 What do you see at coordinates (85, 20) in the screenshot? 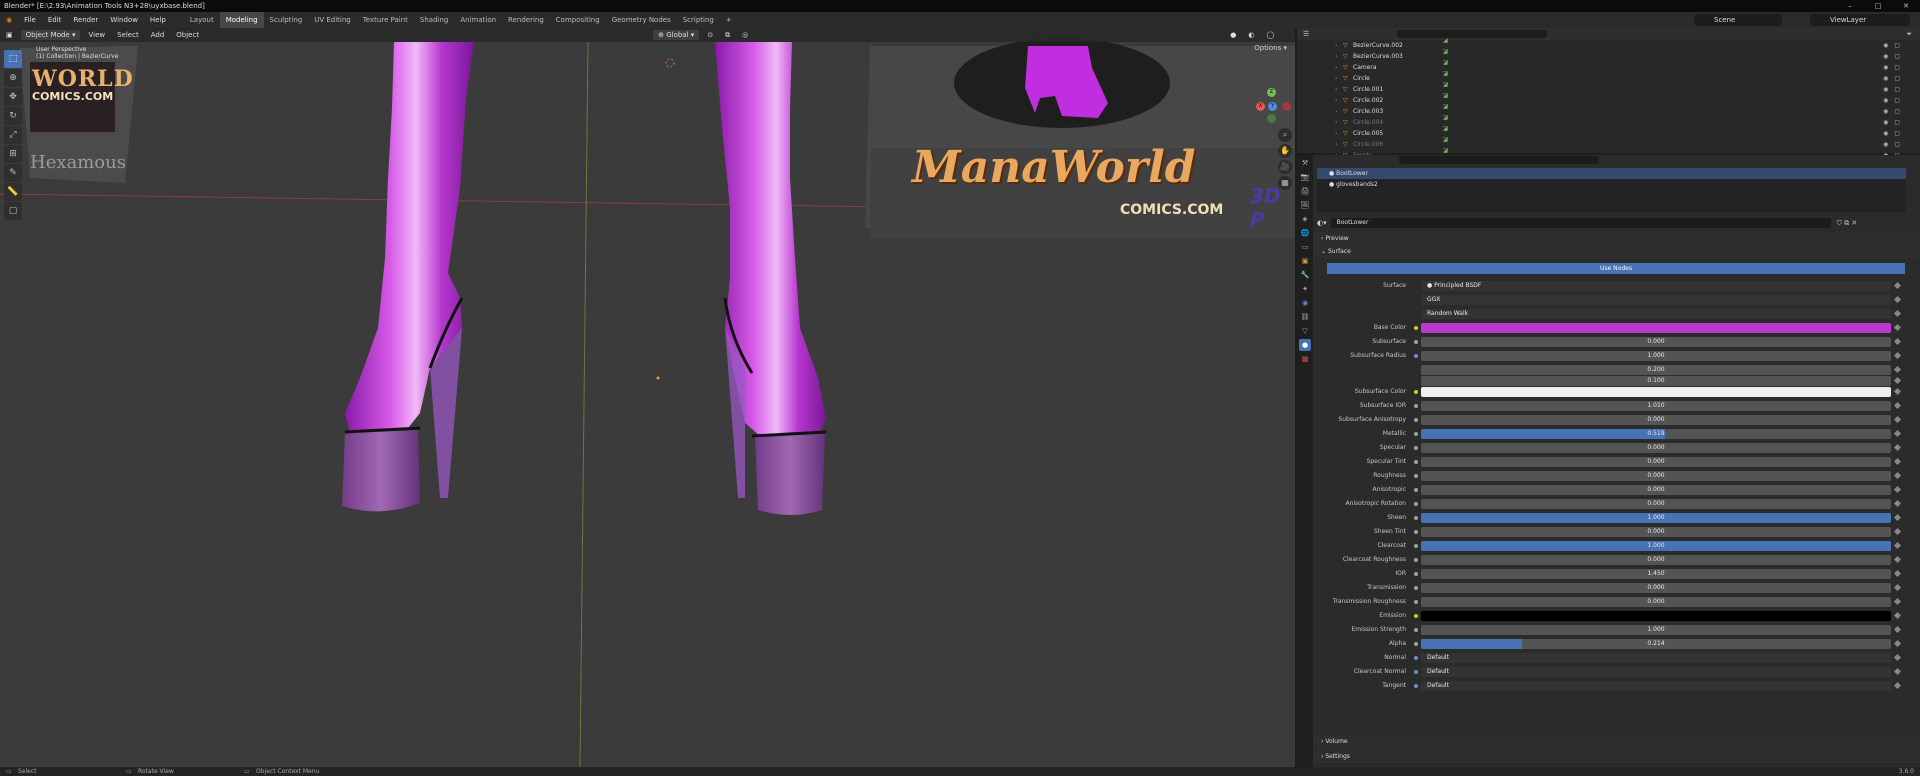
I see `menu-render: Render` at bounding box center [85, 20].